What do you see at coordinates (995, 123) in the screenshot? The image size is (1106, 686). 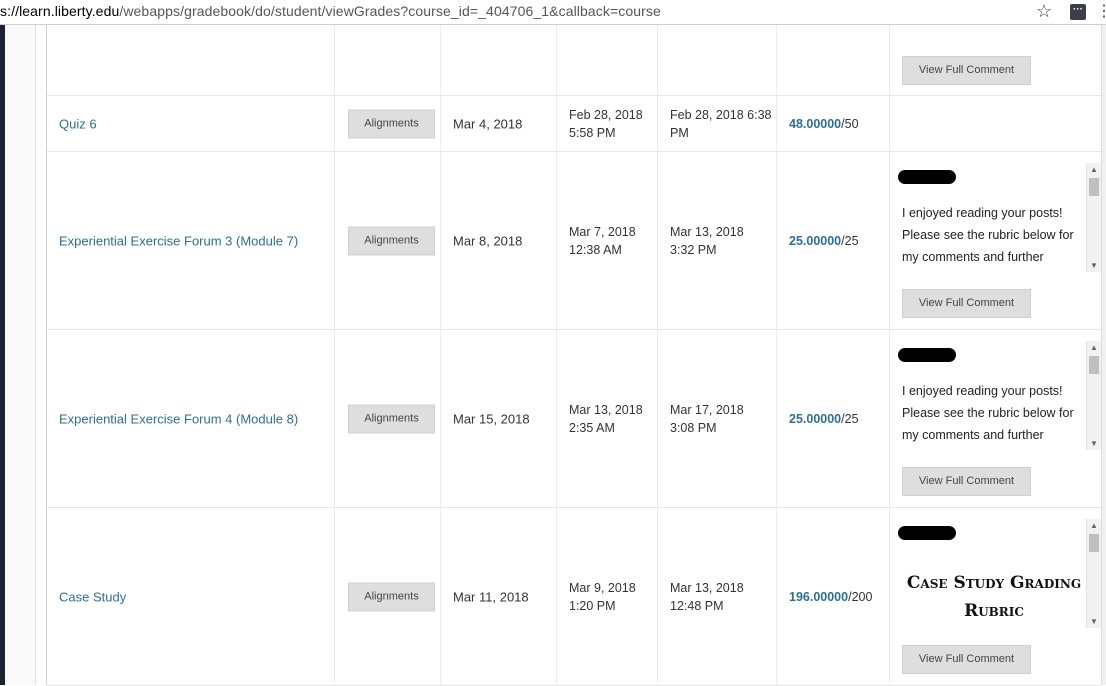 I see `feedback-cell` at bounding box center [995, 123].